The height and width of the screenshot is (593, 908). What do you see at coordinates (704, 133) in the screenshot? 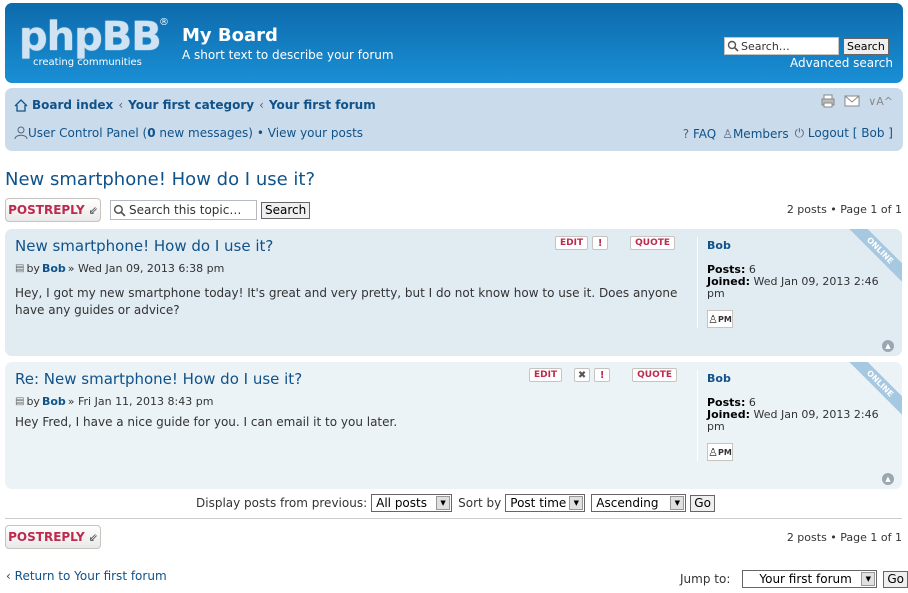
I see `faq-label: FAQ` at bounding box center [704, 133].